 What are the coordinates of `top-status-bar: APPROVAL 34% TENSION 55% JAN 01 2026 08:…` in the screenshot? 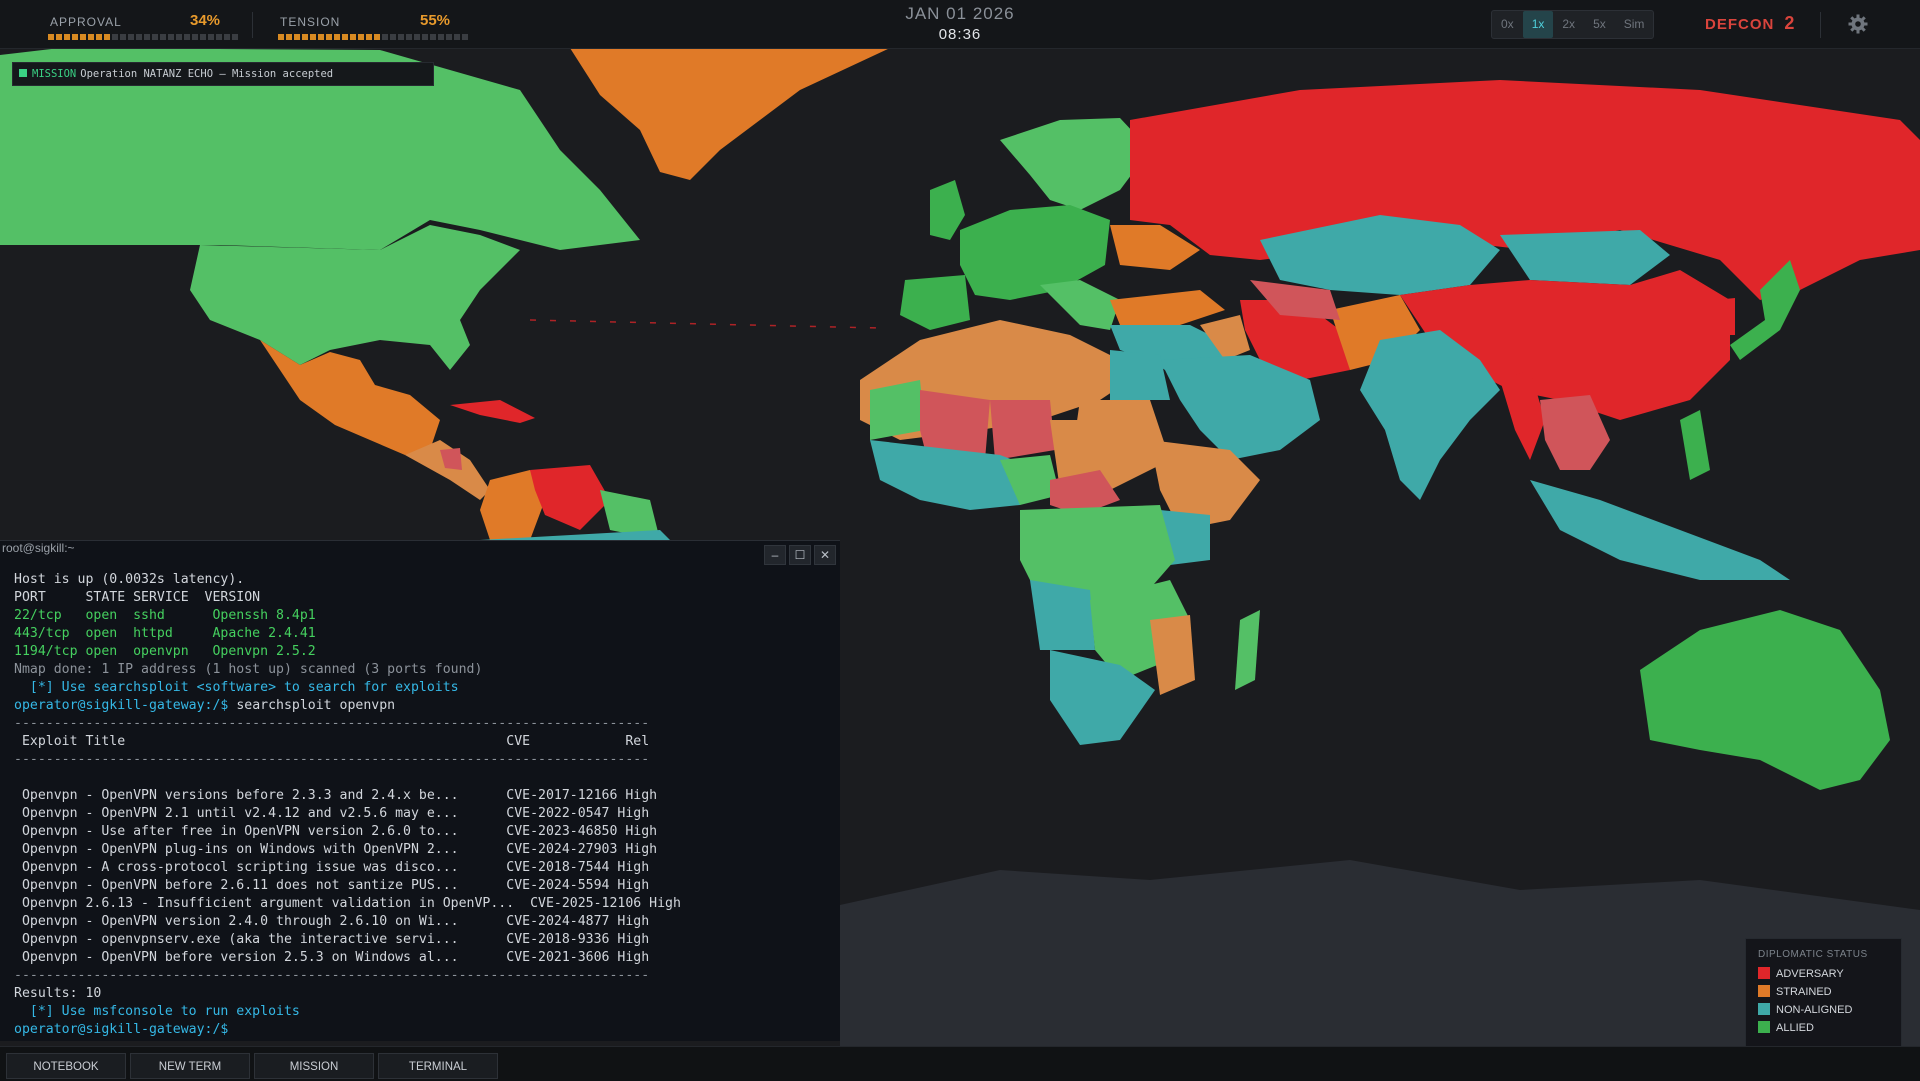 It's located at (960, 24).